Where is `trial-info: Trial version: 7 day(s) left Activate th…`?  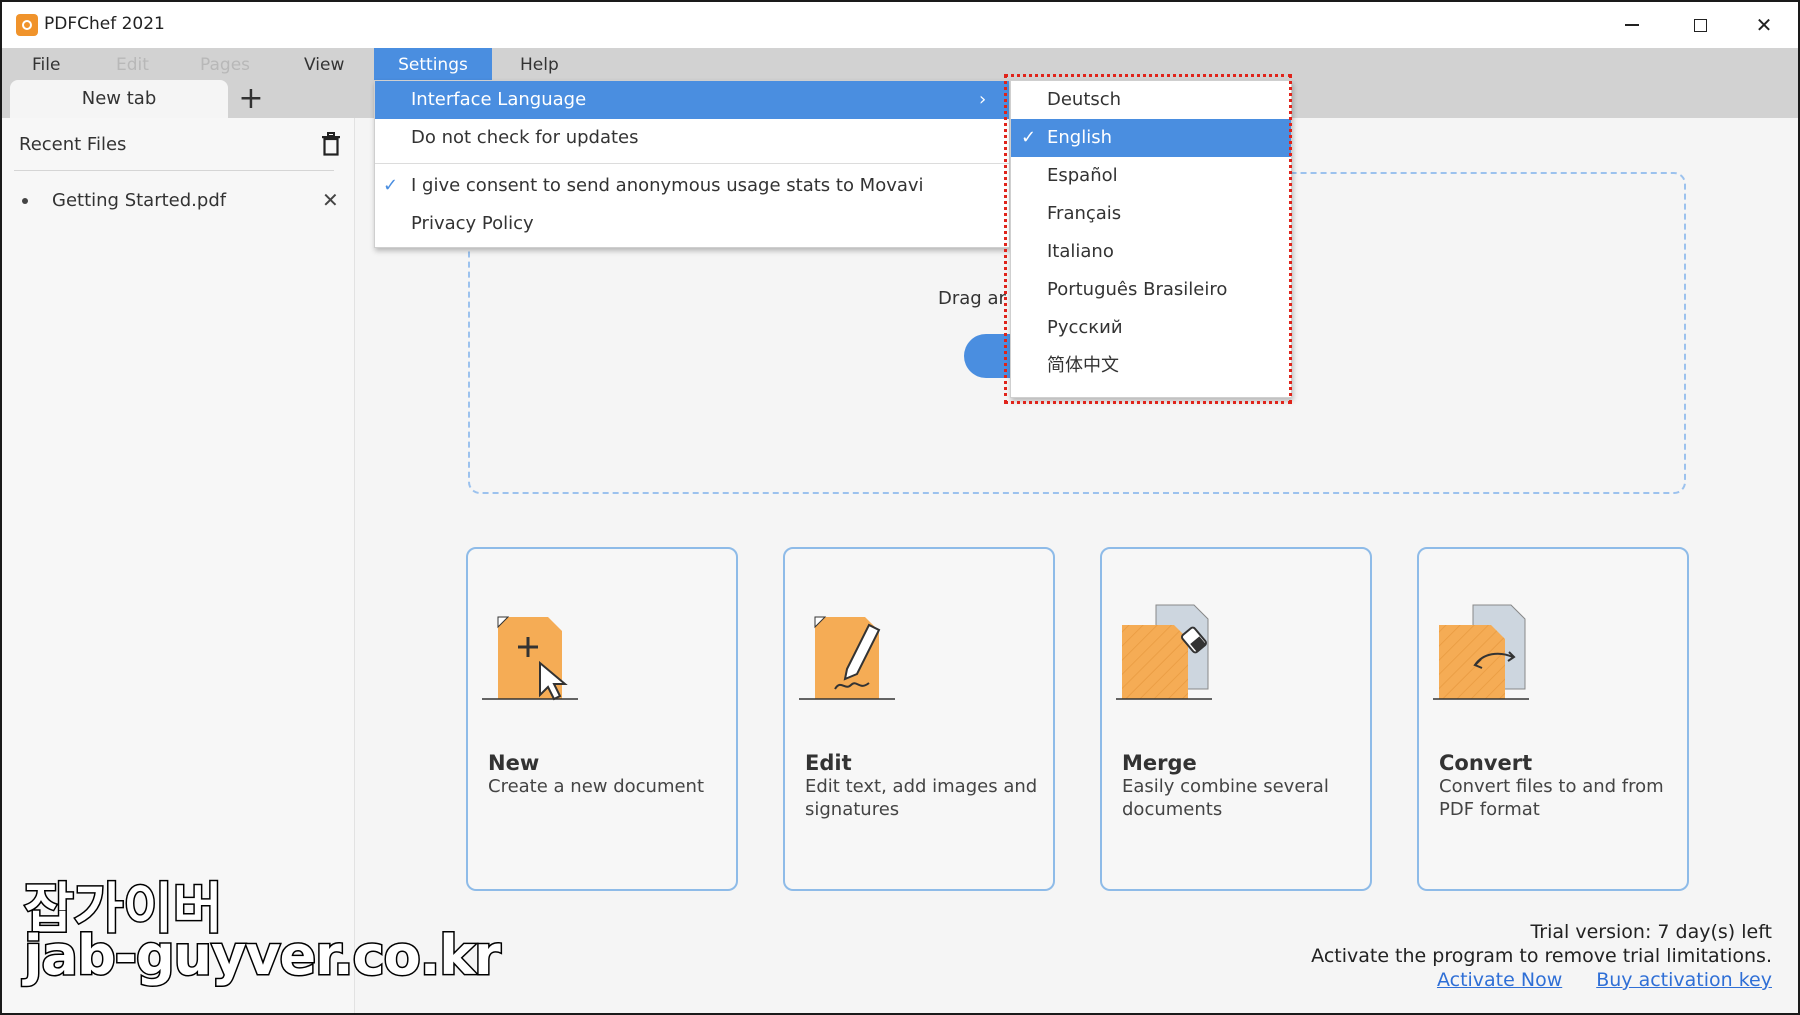 trial-info: Trial version: 7 day(s) left Activate th… is located at coordinates (1541, 956).